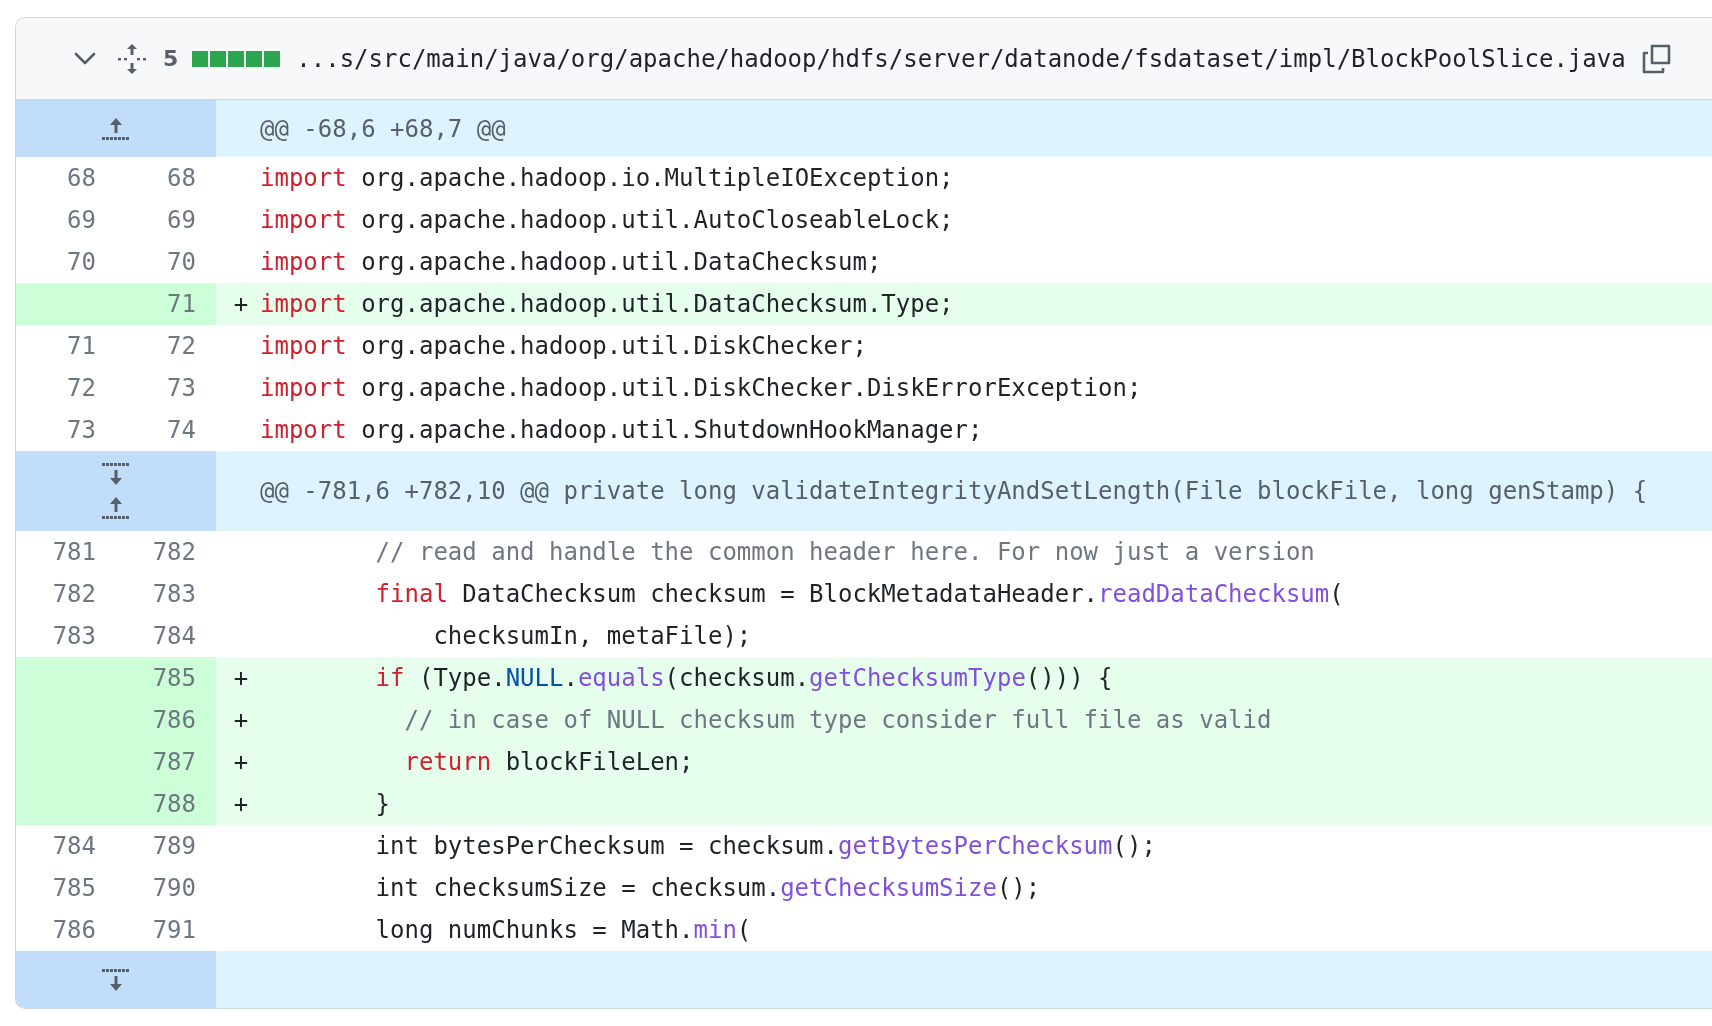 The image size is (1712, 1026). What do you see at coordinates (961, 58) in the screenshot?
I see `file-path: ...s/src/main/java/org/apache/hadoop/hdfs/server/datanode/fsdataset/impl/BlockPoolSlice.java` at bounding box center [961, 58].